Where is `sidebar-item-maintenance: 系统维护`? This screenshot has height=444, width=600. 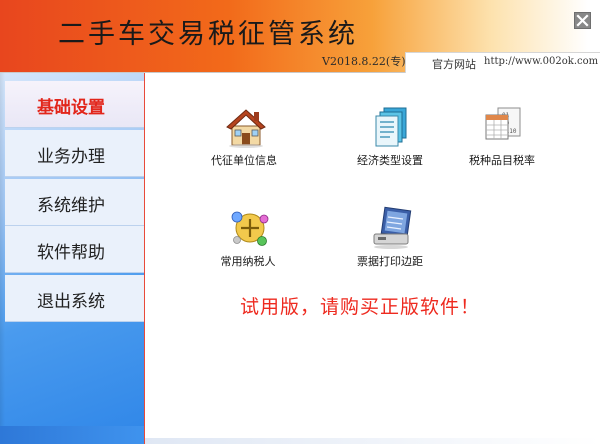 sidebar-item-maintenance: 系统维护 is located at coordinates (74, 202).